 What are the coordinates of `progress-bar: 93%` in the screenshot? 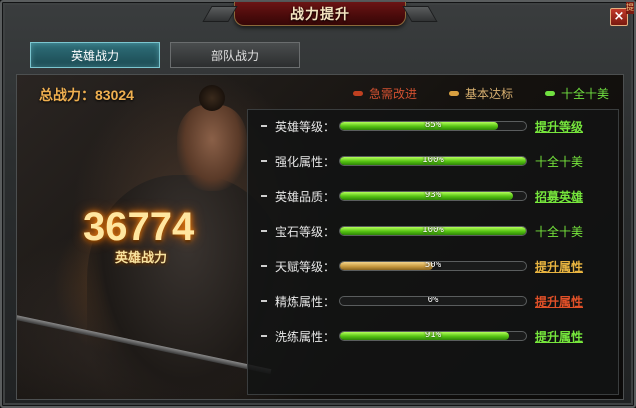 It's located at (433, 196).